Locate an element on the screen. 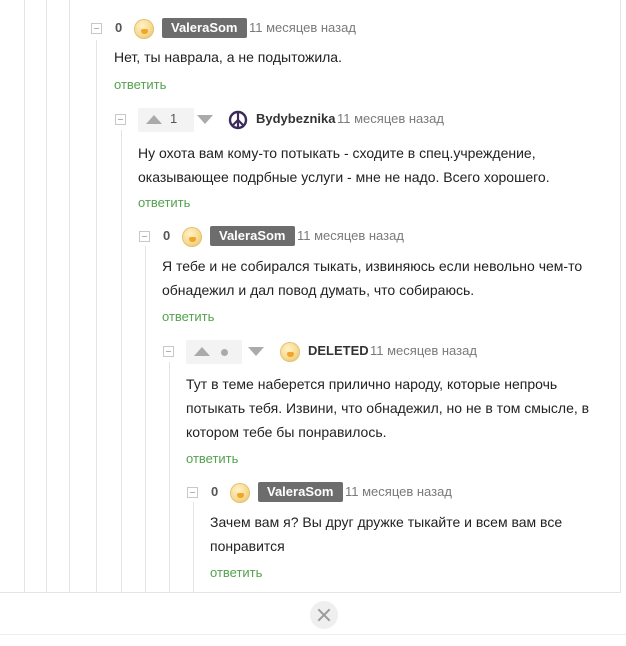  comment-text-line: Нет, ты наврала, а не подытожила. is located at coordinates (228, 57).